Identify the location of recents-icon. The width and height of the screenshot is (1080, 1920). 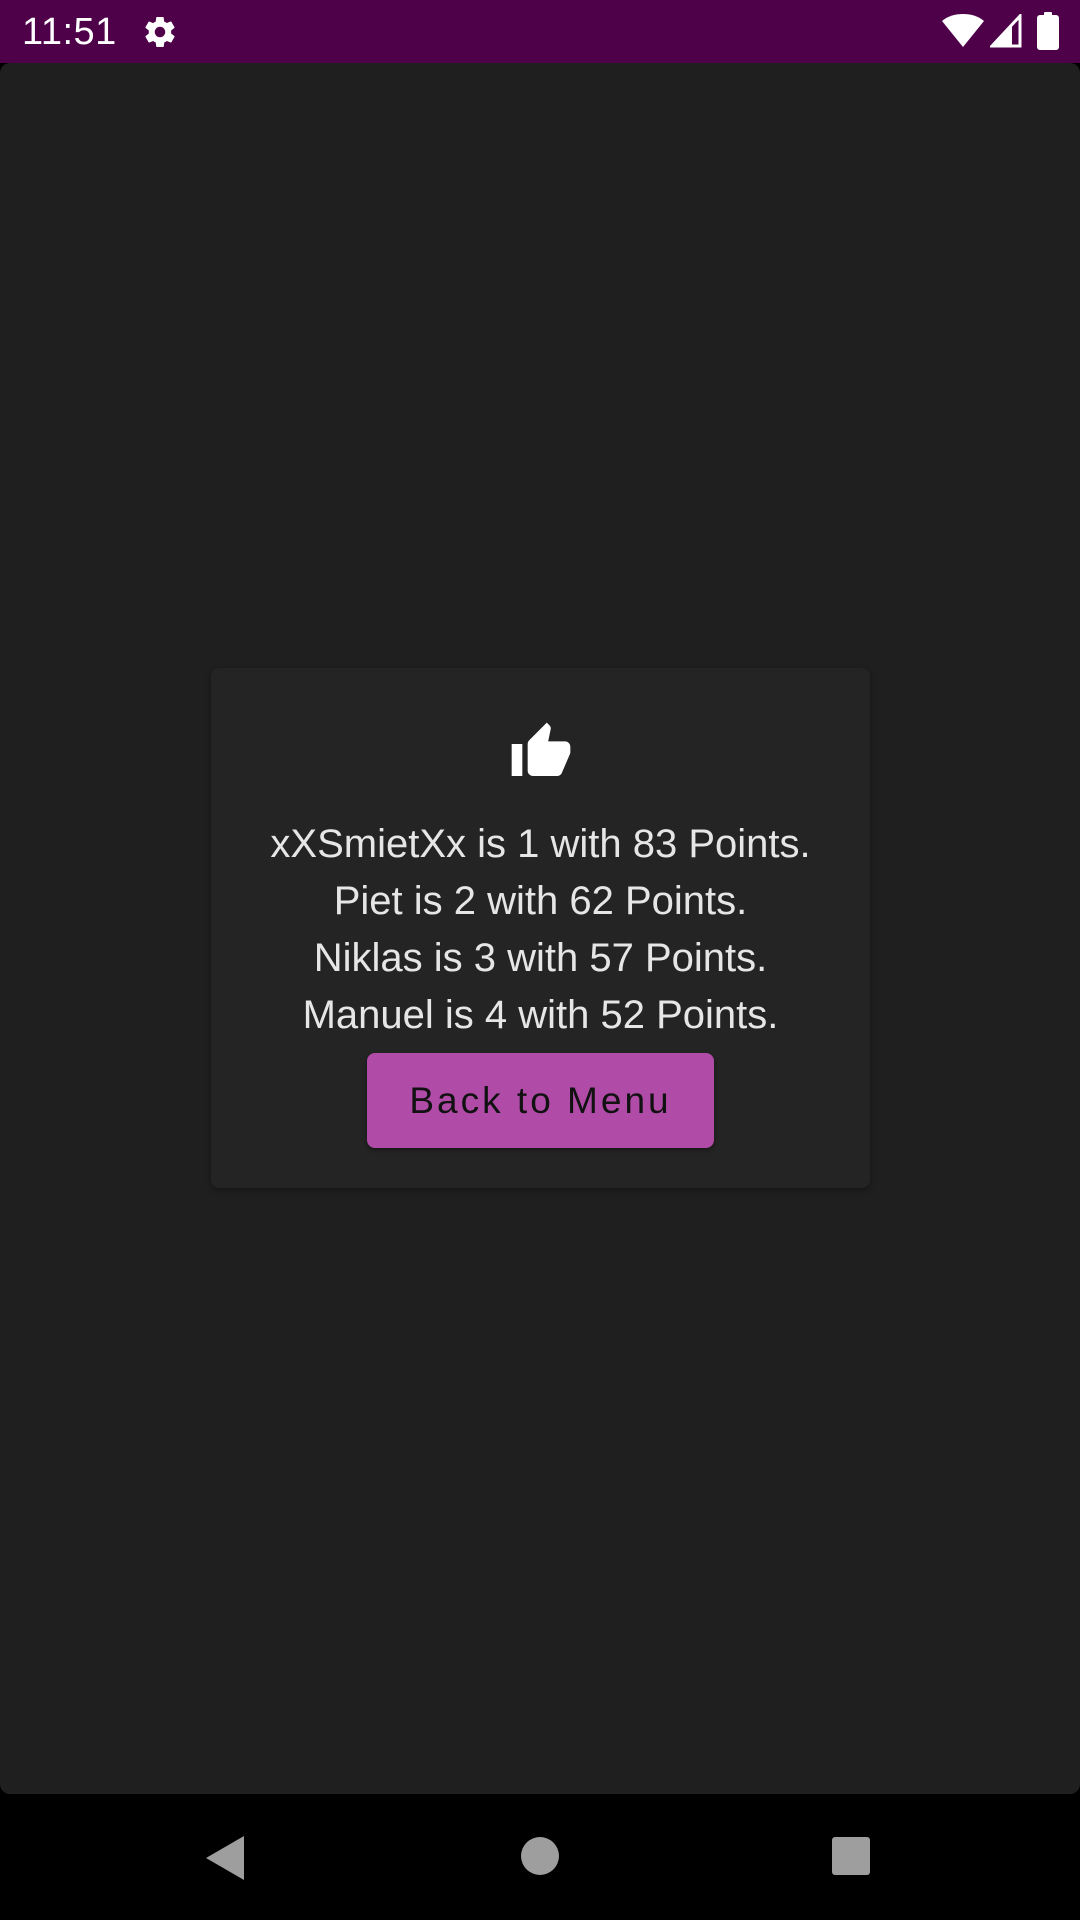
(851, 1856).